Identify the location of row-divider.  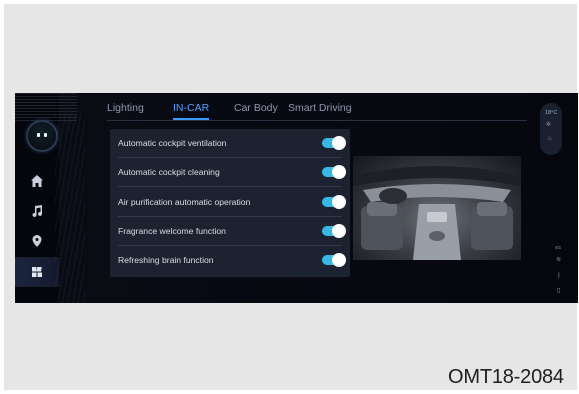
(230, 186).